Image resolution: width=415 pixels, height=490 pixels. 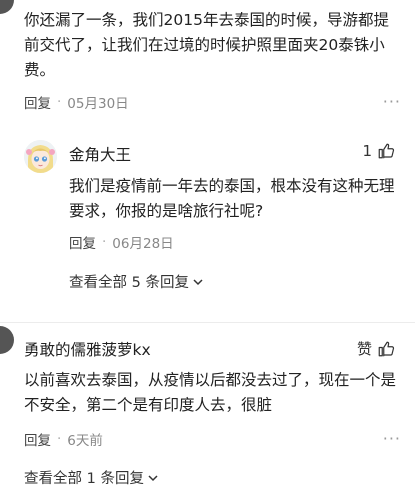 I want to click on like-button: 1, so click(x=378, y=151).